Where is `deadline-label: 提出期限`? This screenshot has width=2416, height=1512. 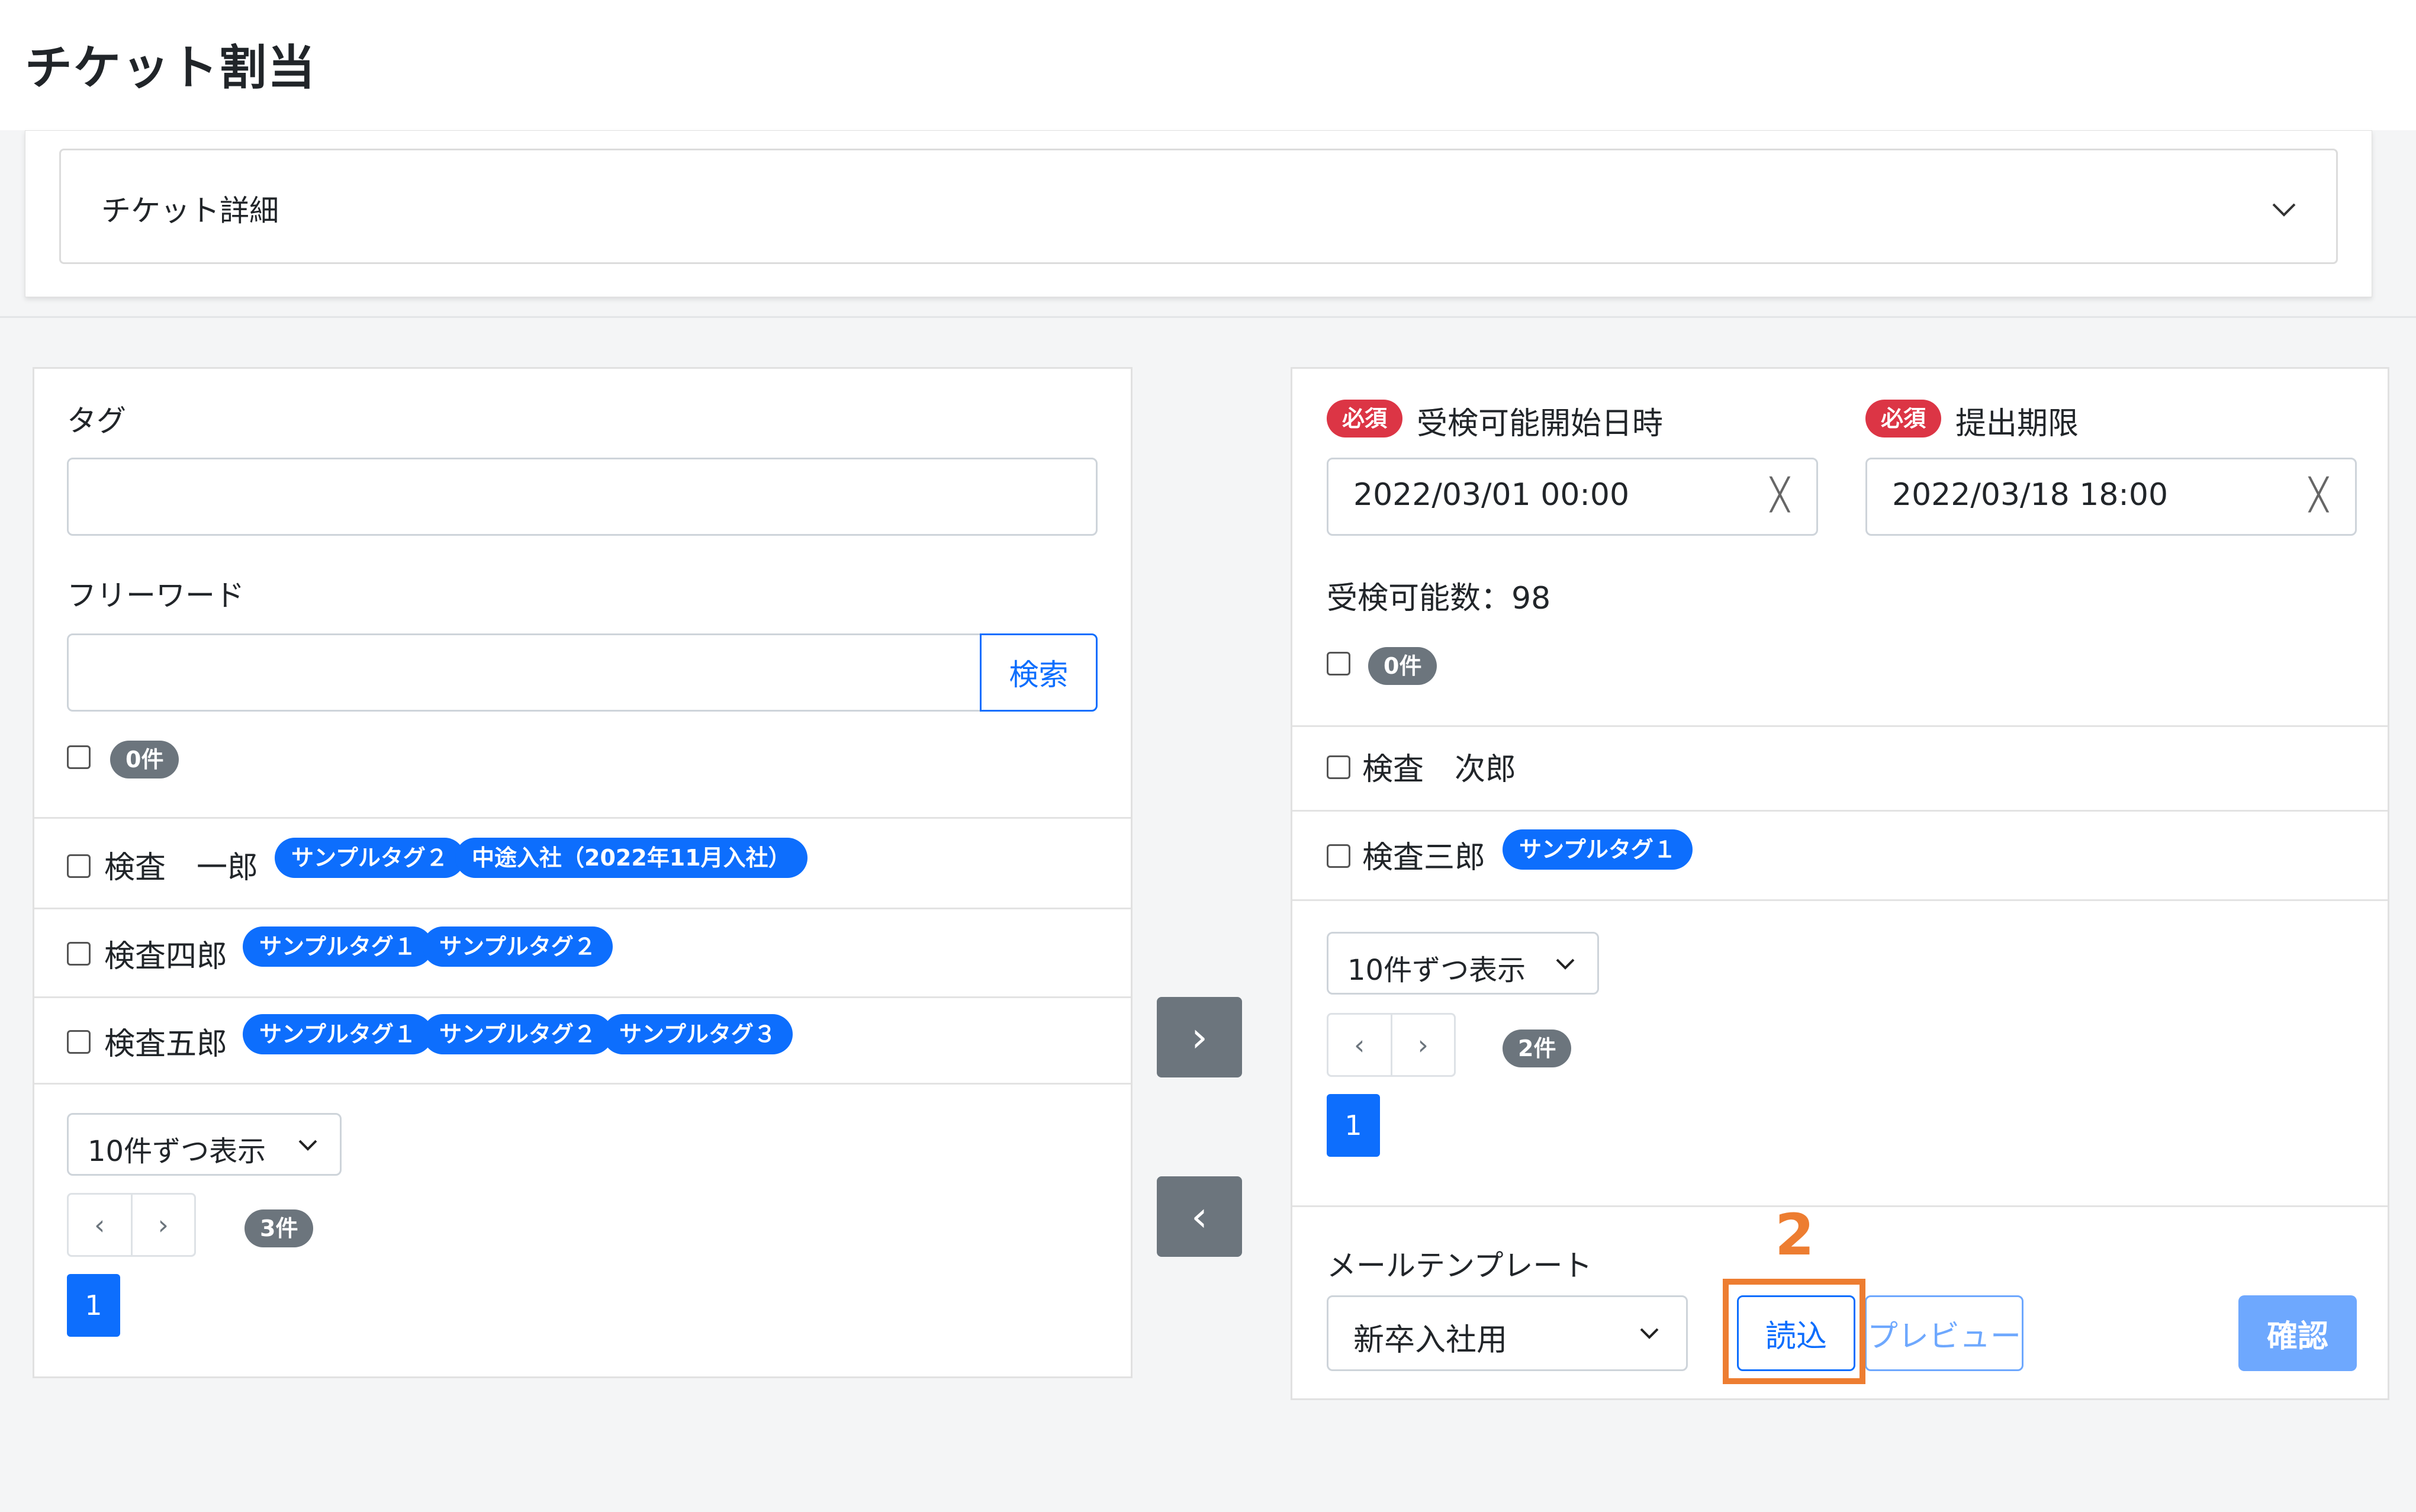 deadline-label: 提出期限 is located at coordinates (2017, 424).